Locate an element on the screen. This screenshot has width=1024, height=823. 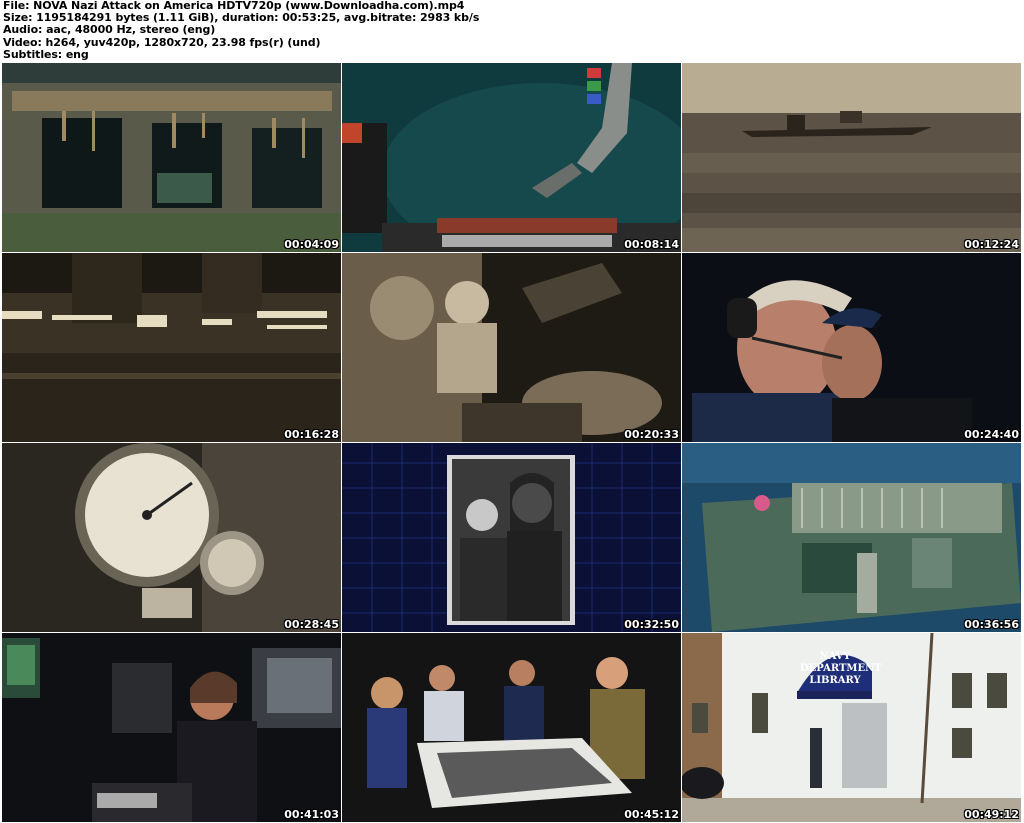
thumbnail-2: 00:08:14 is located at coordinates (511, 157).